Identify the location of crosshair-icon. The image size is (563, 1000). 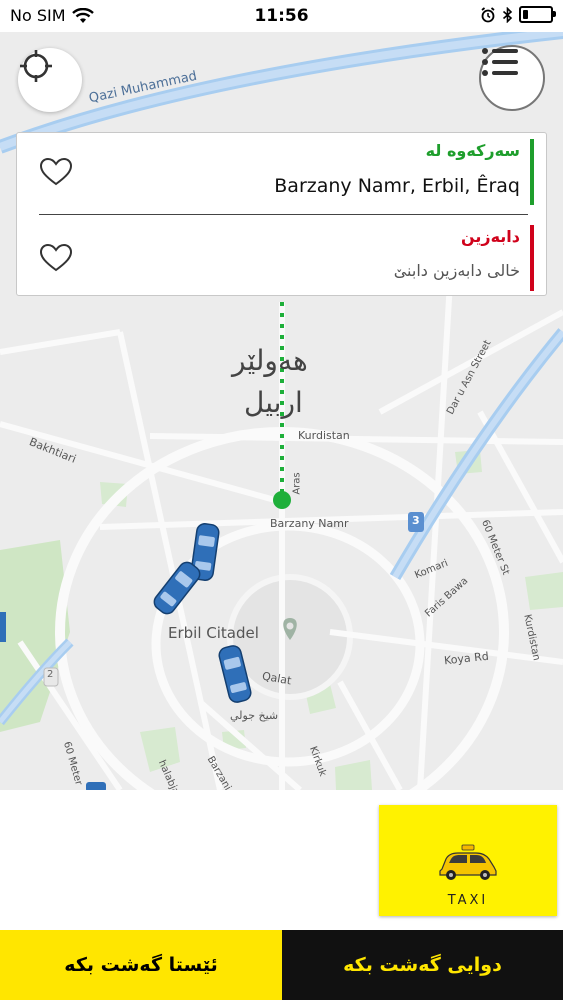
(36, 66).